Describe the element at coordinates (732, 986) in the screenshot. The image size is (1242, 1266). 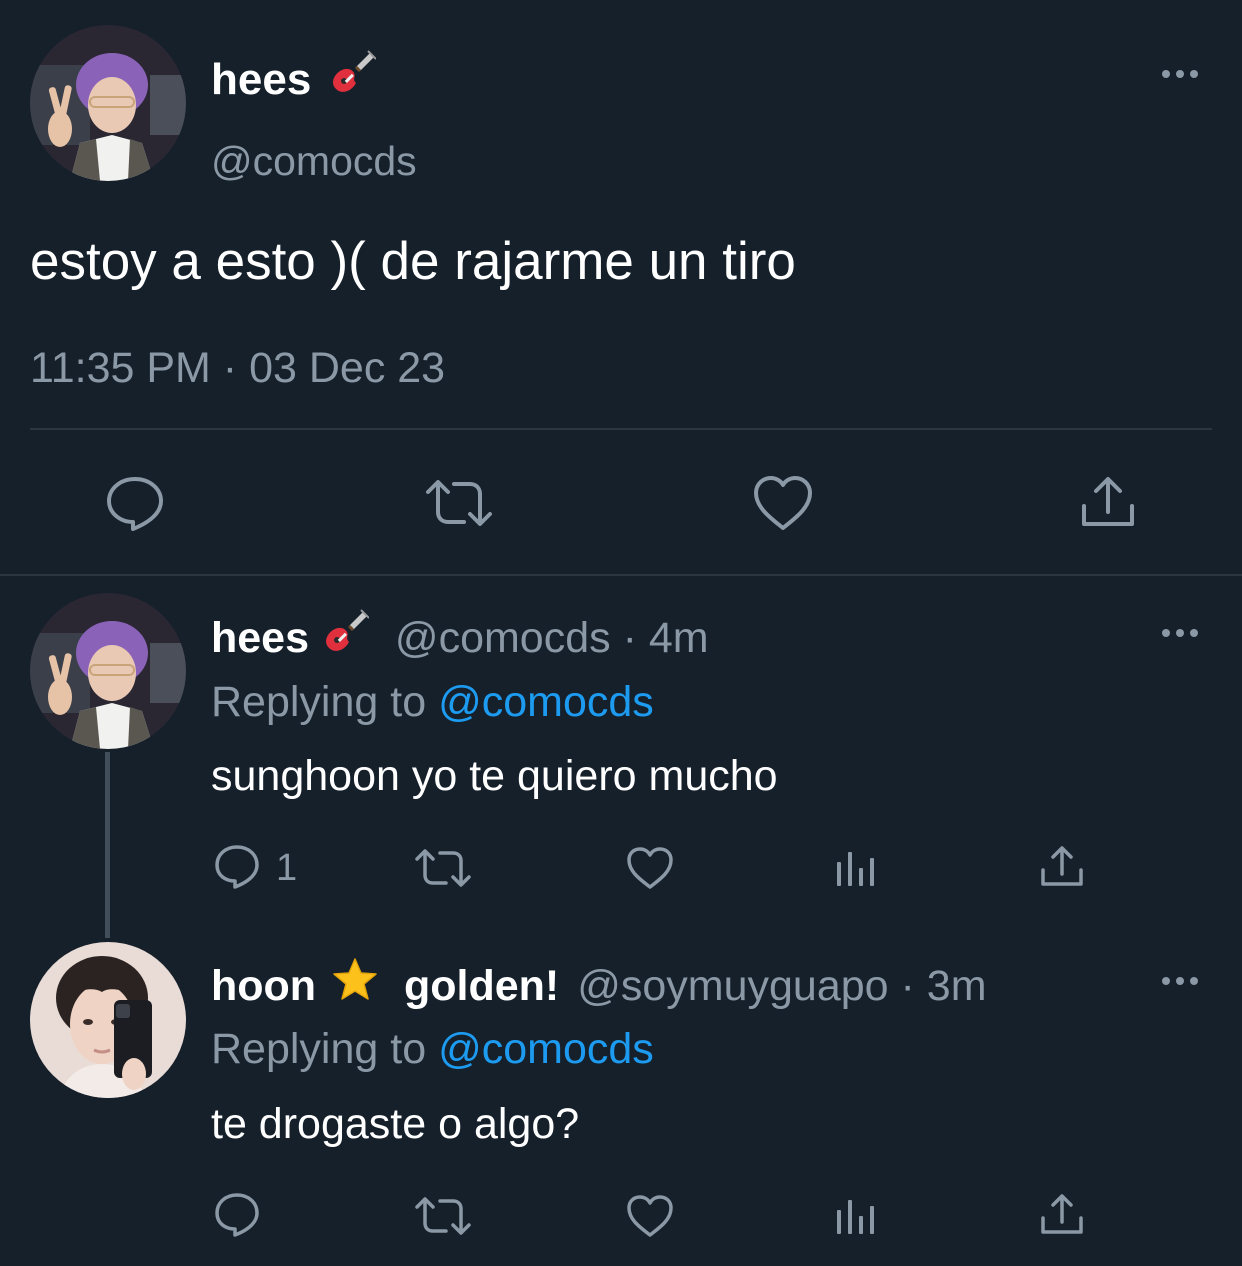
I see `handle: @soymuyguapo` at that location.